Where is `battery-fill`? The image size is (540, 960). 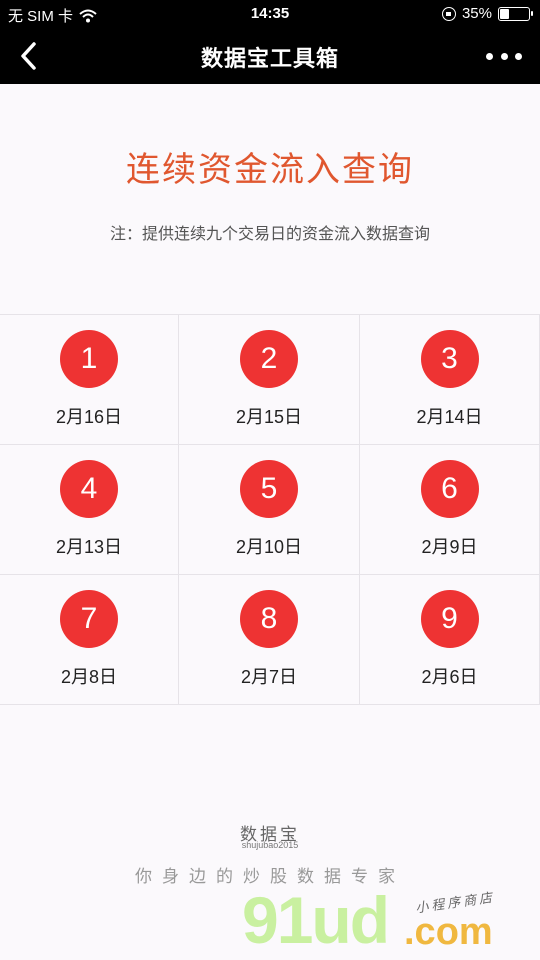
battery-fill is located at coordinates (505, 13).